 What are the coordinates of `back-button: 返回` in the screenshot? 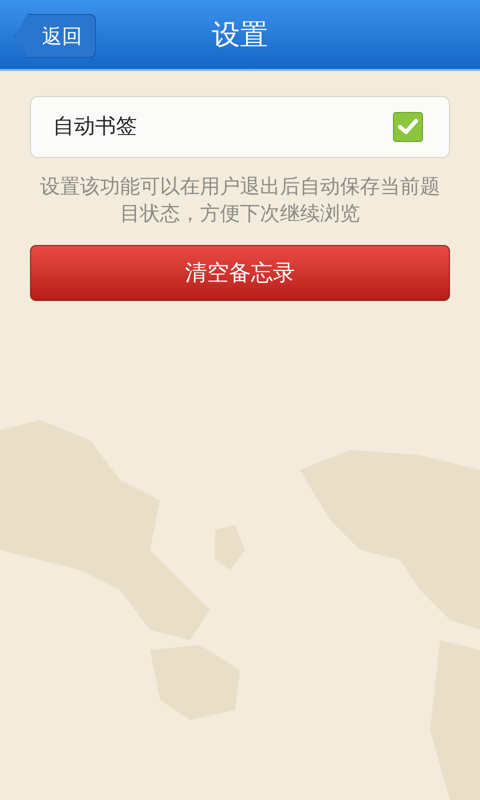 It's located at (55, 36).